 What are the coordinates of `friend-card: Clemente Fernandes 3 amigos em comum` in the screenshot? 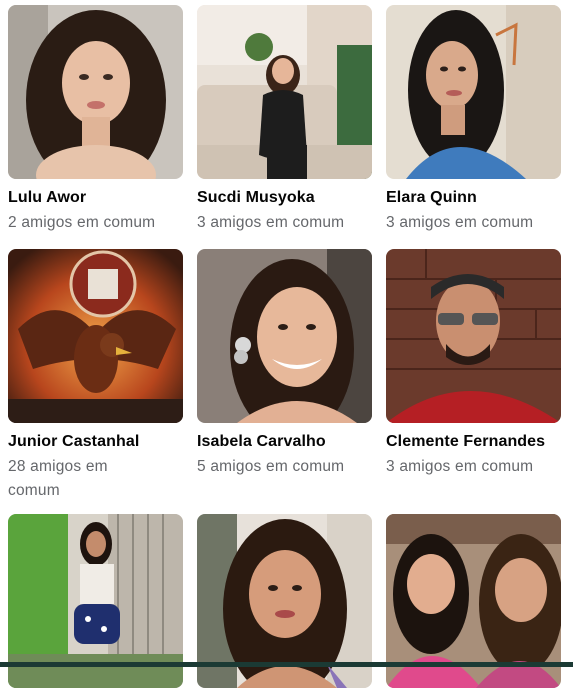 It's located at (473, 364).